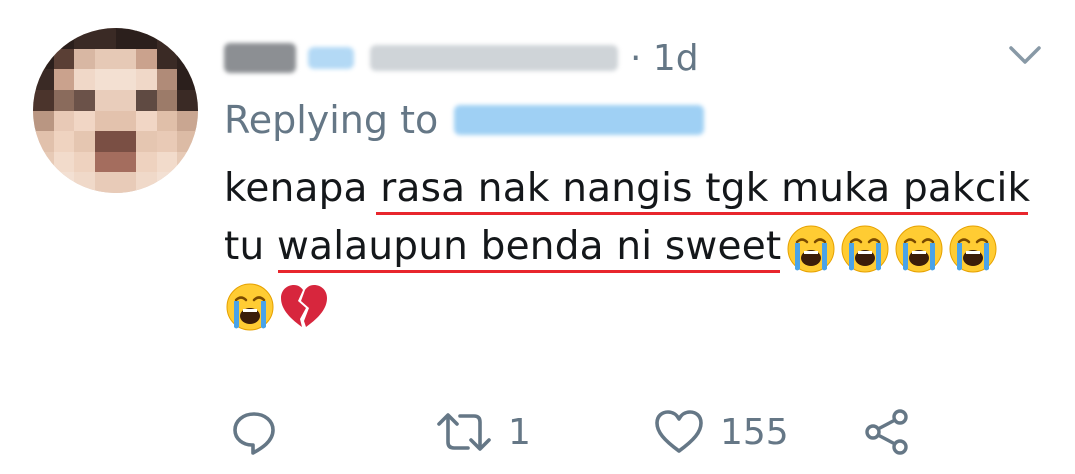  I want to click on replying-to: Replying to, so click(464, 120).